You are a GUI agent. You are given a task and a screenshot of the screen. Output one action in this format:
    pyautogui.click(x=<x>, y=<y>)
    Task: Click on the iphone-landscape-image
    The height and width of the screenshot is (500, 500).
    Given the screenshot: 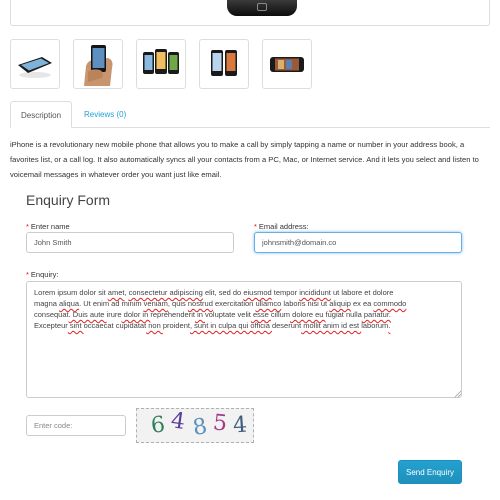 What is the action you would take?
    pyautogui.click(x=287, y=64)
    